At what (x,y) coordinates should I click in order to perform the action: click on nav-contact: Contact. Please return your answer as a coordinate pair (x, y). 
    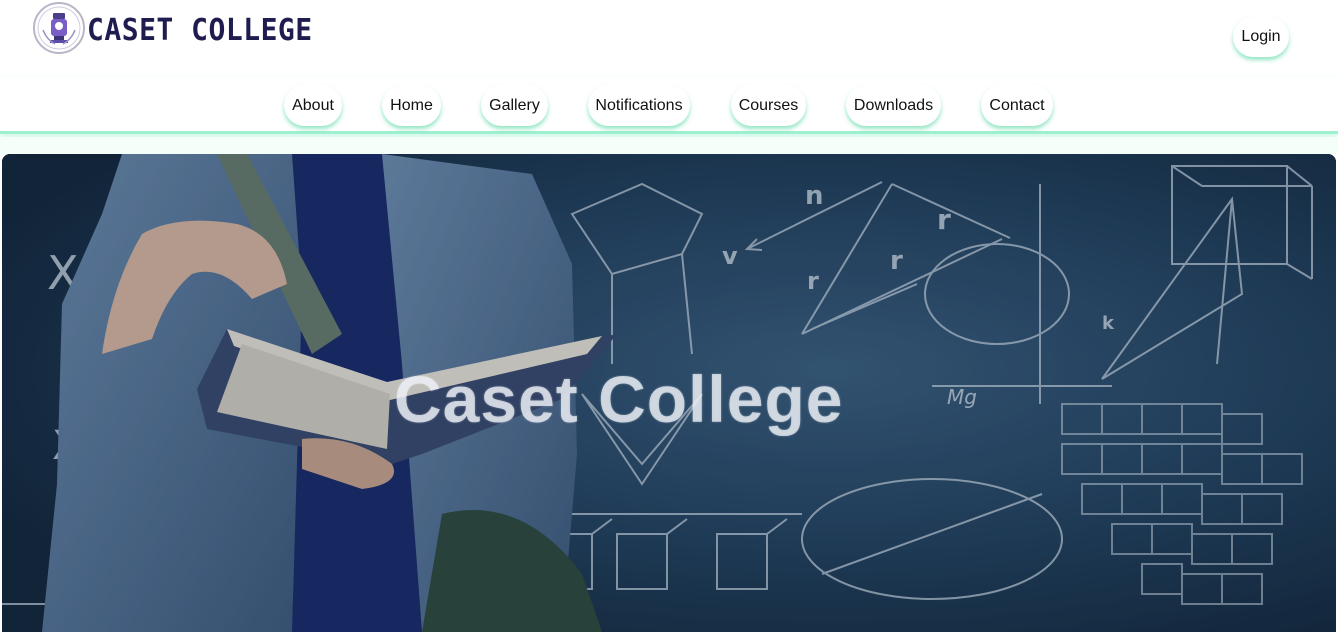
    Looking at the image, I should click on (1017, 105).